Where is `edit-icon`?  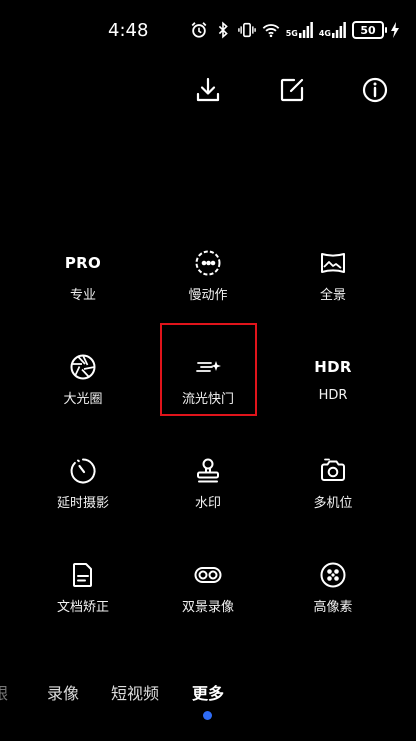 edit-icon is located at coordinates (292, 90).